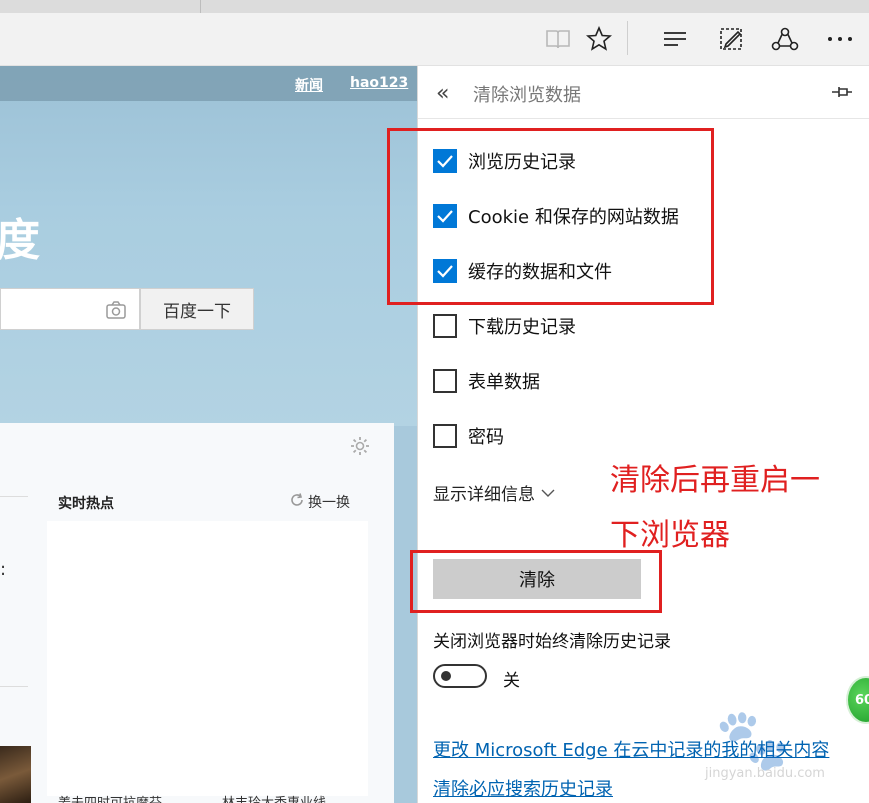 The height and width of the screenshot is (803, 869). Describe the element at coordinates (486, 437) in the screenshot. I see `option-label: 密码` at that location.